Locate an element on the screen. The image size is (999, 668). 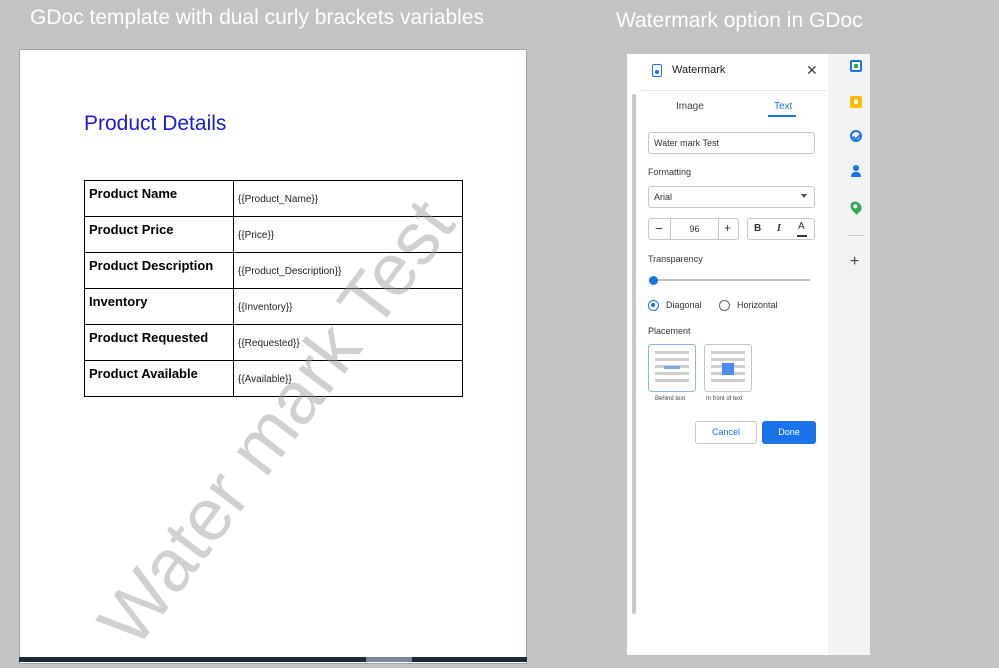
decrease-size-button: − is located at coordinates (659, 228).